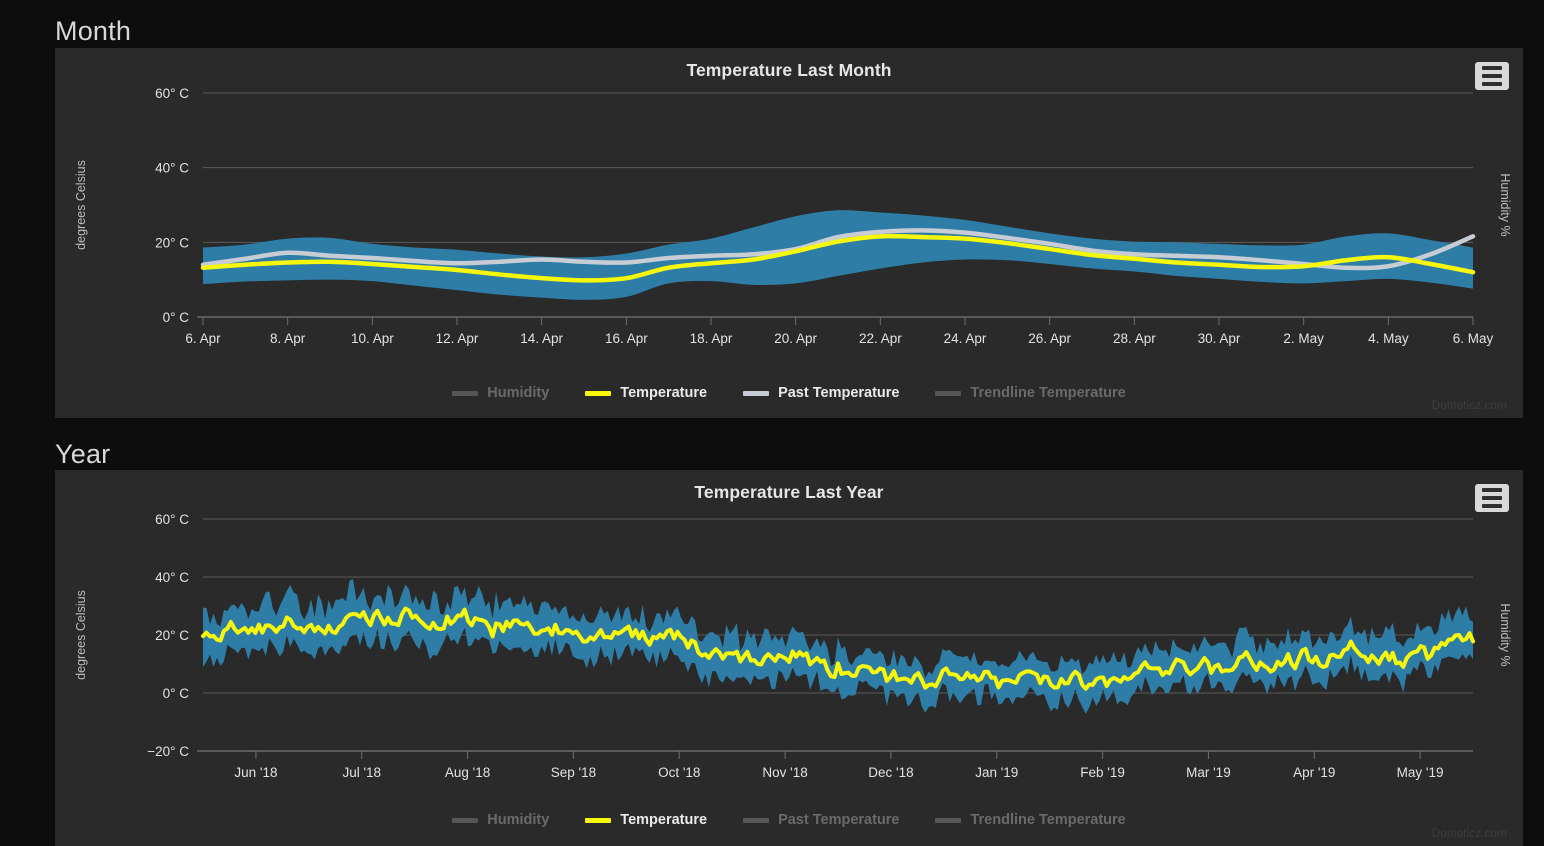  What do you see at coordinates (457, 338) in the screenshot?
I see `x-tick-label: 12. Apr` at bounding box center [457, 338].